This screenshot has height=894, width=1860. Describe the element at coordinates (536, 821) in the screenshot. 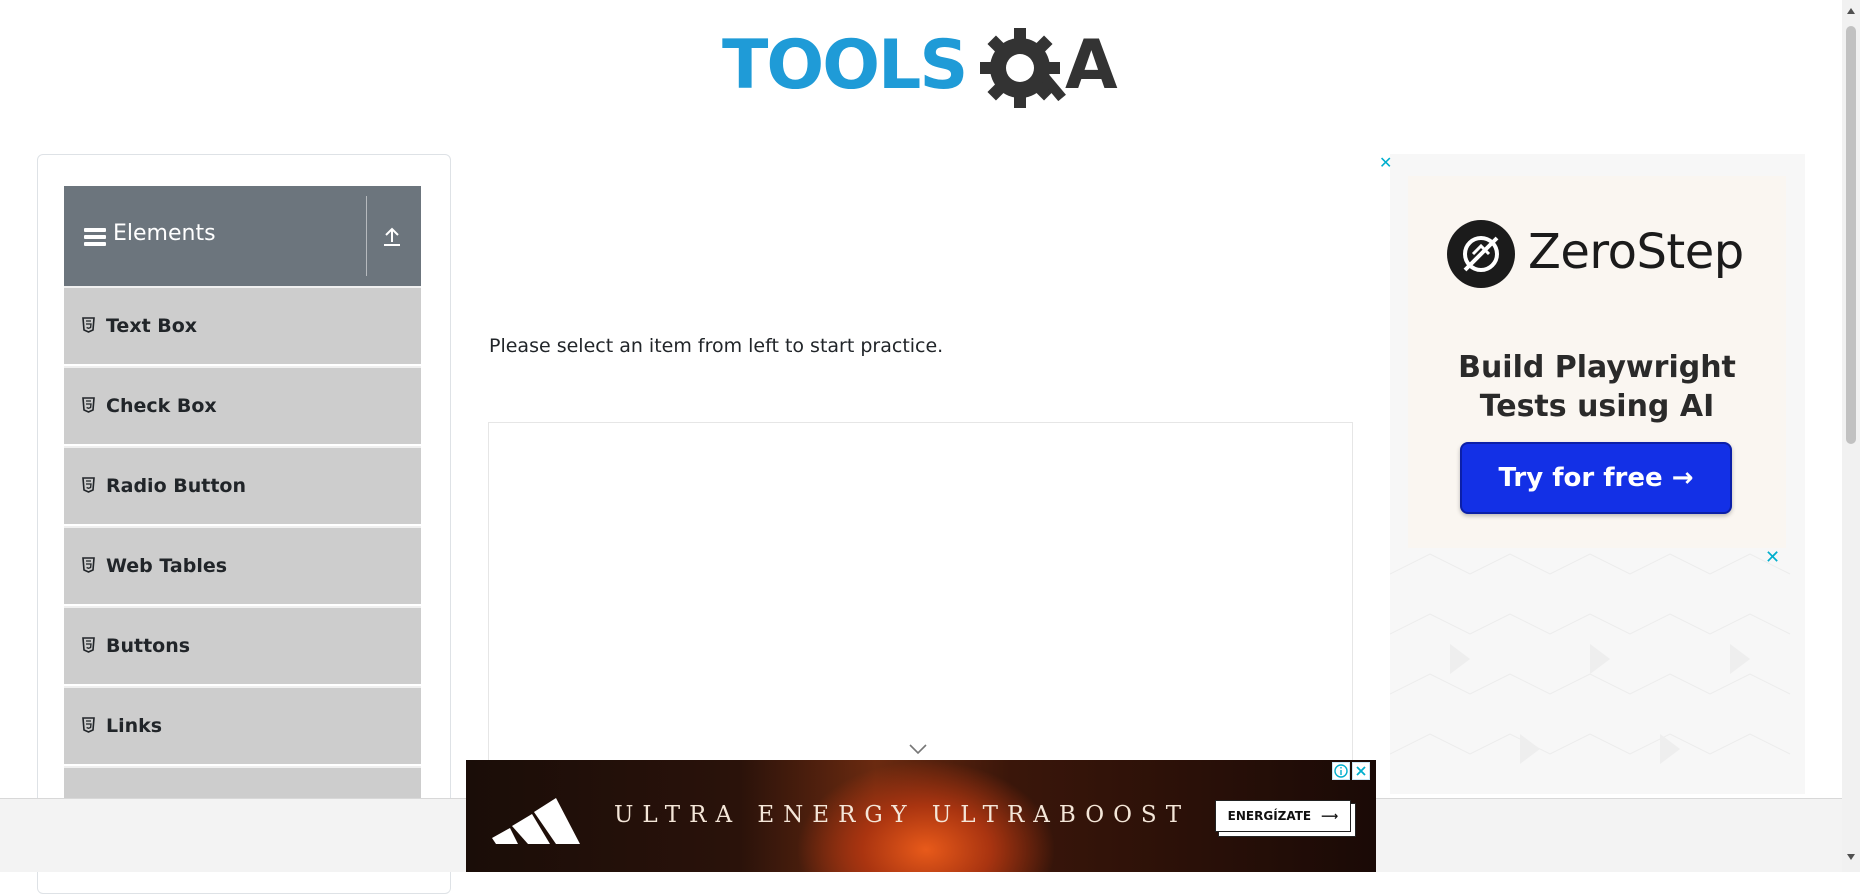

I see `adidas-logo` at that location.